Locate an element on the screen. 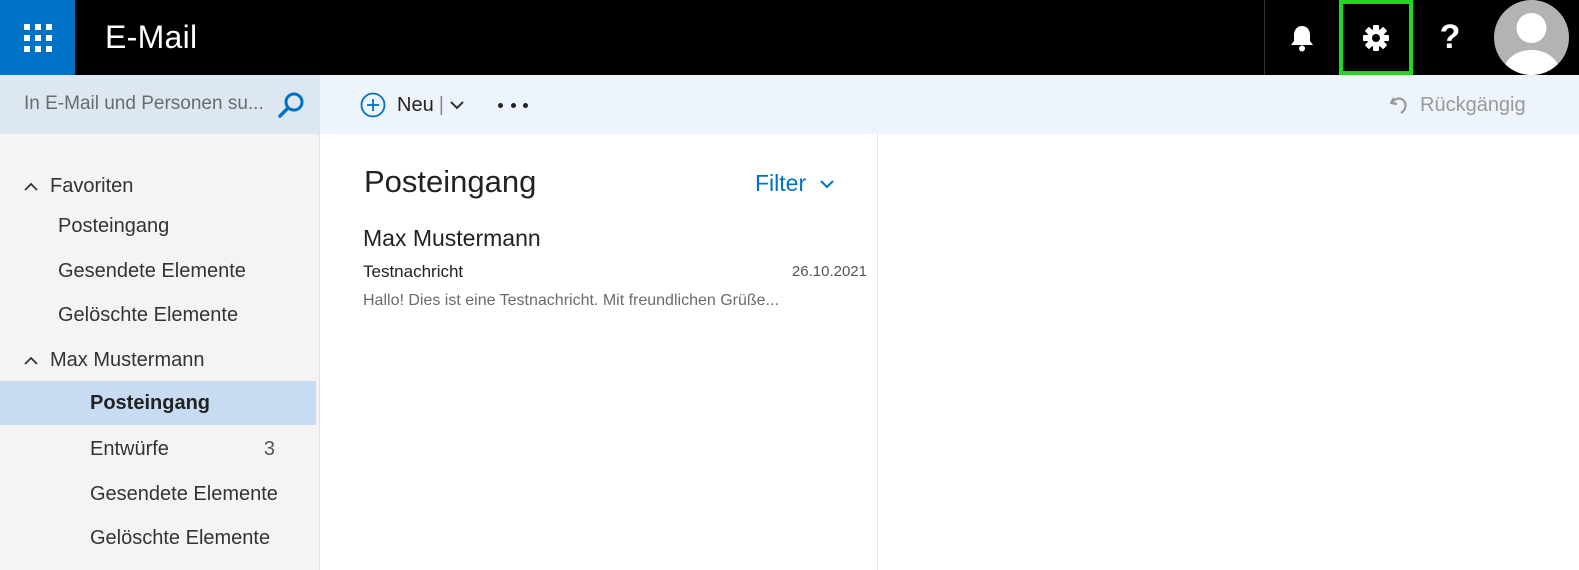 This screenshot has height=570, width=1579. new-message-button: Neu | is located at coordinates (412, 105).